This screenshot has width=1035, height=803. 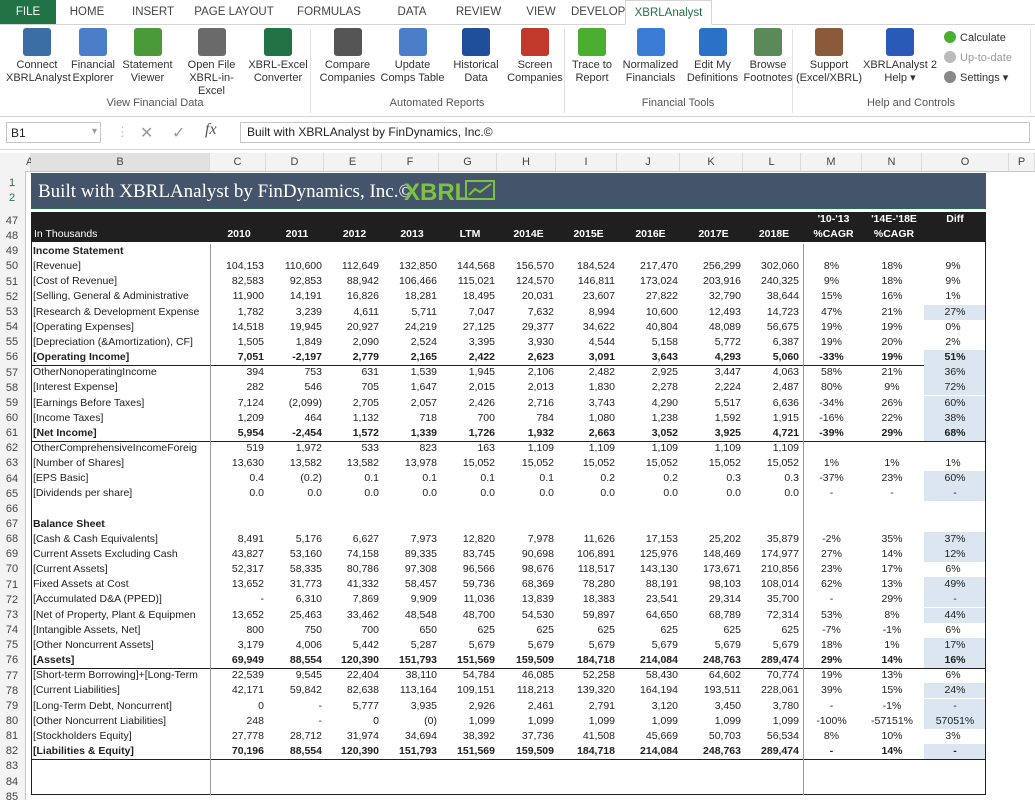 I want to click on cell: 2,013, so click(x=526, y=387).